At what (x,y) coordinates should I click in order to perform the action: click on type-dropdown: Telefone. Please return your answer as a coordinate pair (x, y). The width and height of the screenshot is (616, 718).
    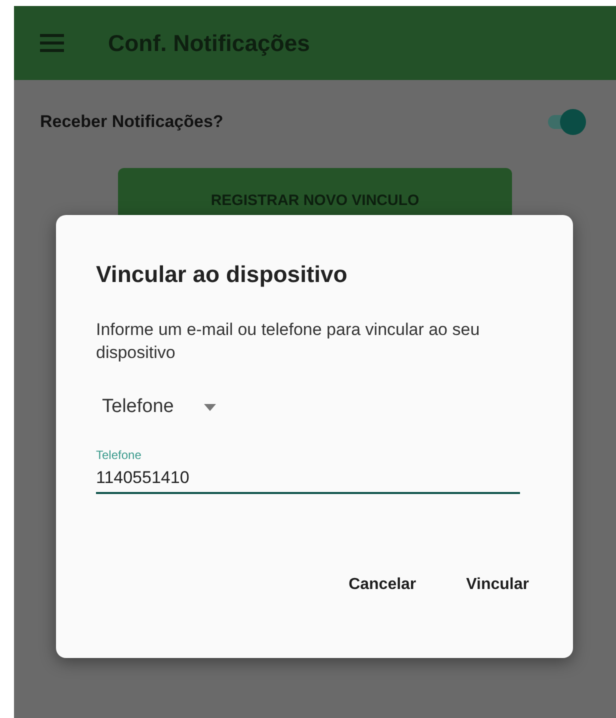
    Looking at the image, I should click on (317, 407).